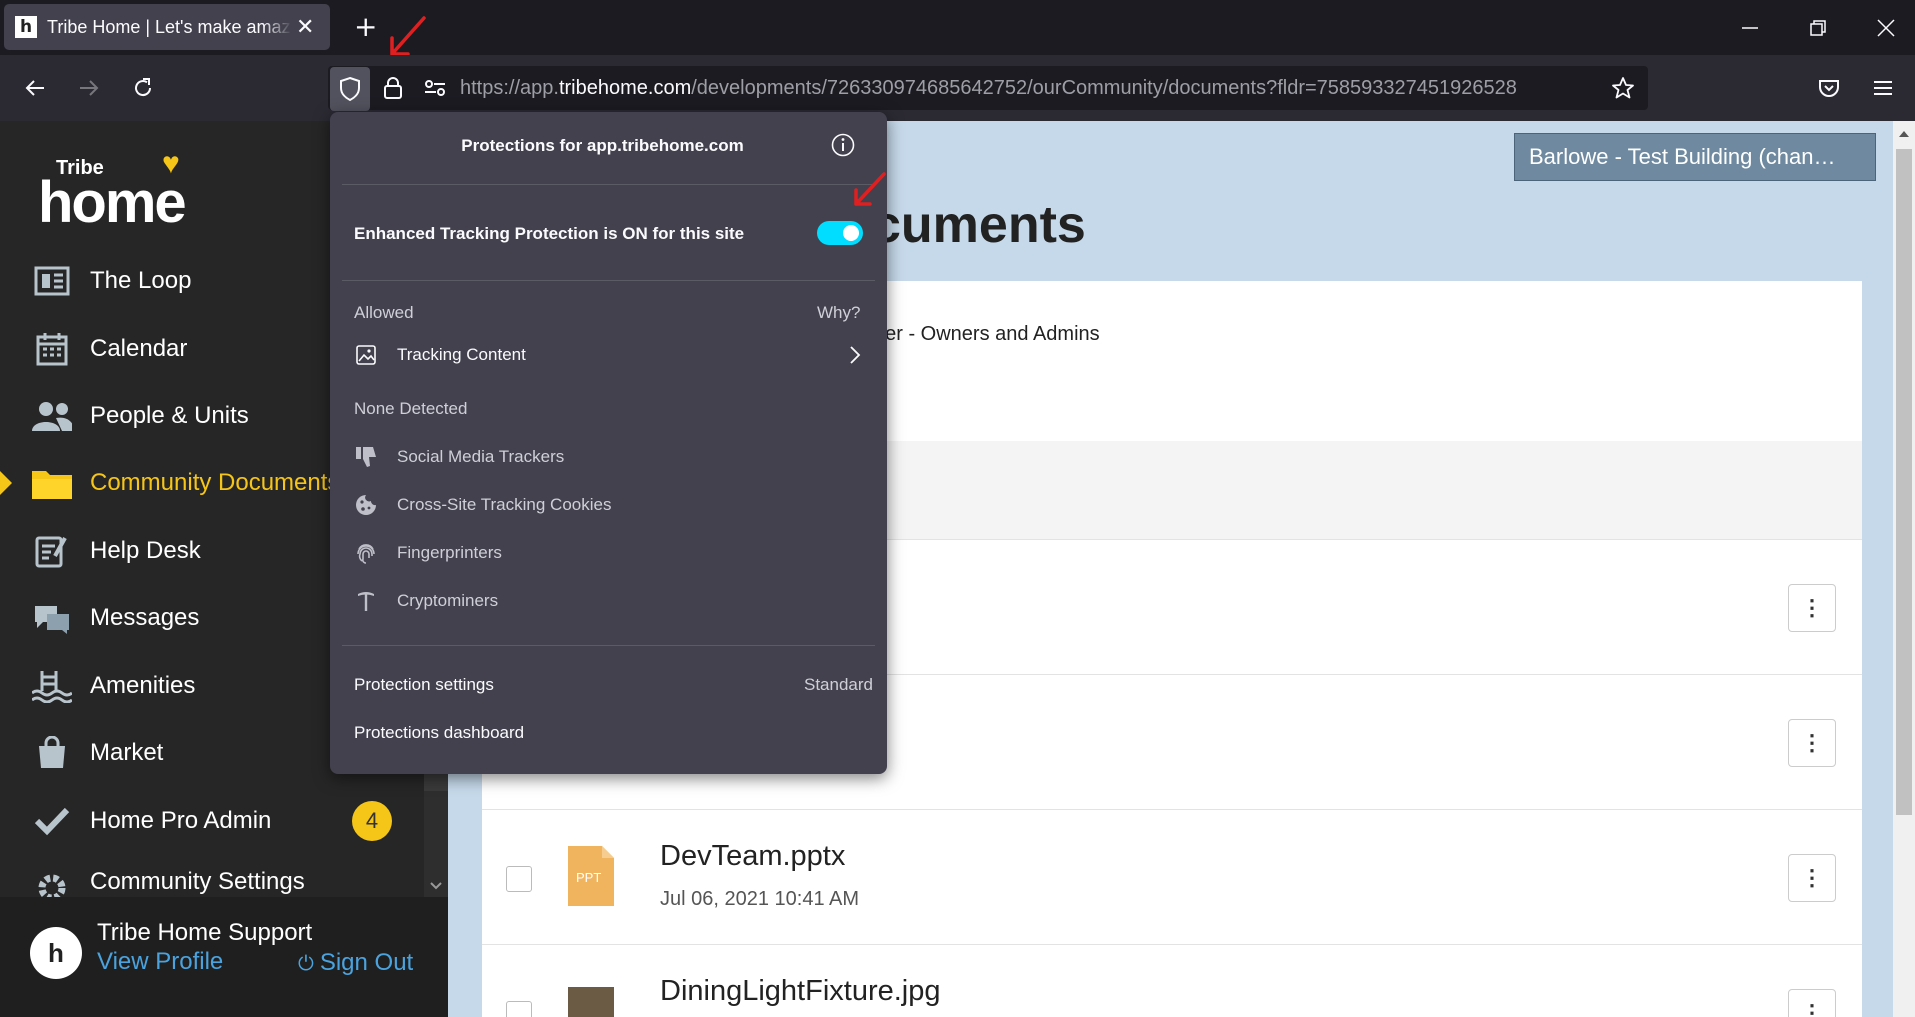 This screenshot has width=1915, height=1017. Describe the element at coordinates (1904, 482) in the screenshot. I see `page-scroll-thumb` at that location.